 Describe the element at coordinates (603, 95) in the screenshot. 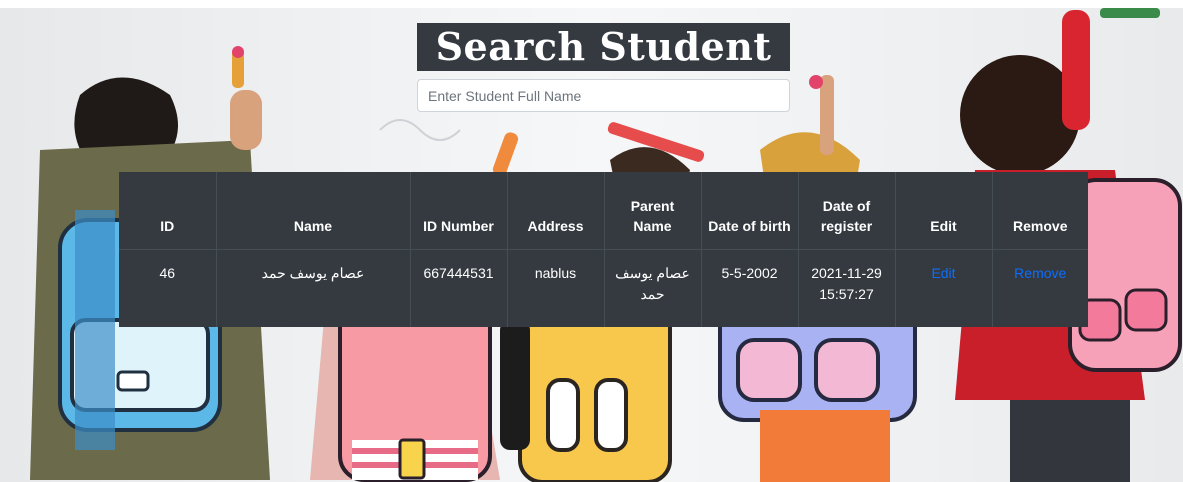

I see `student-search-input` at that location.